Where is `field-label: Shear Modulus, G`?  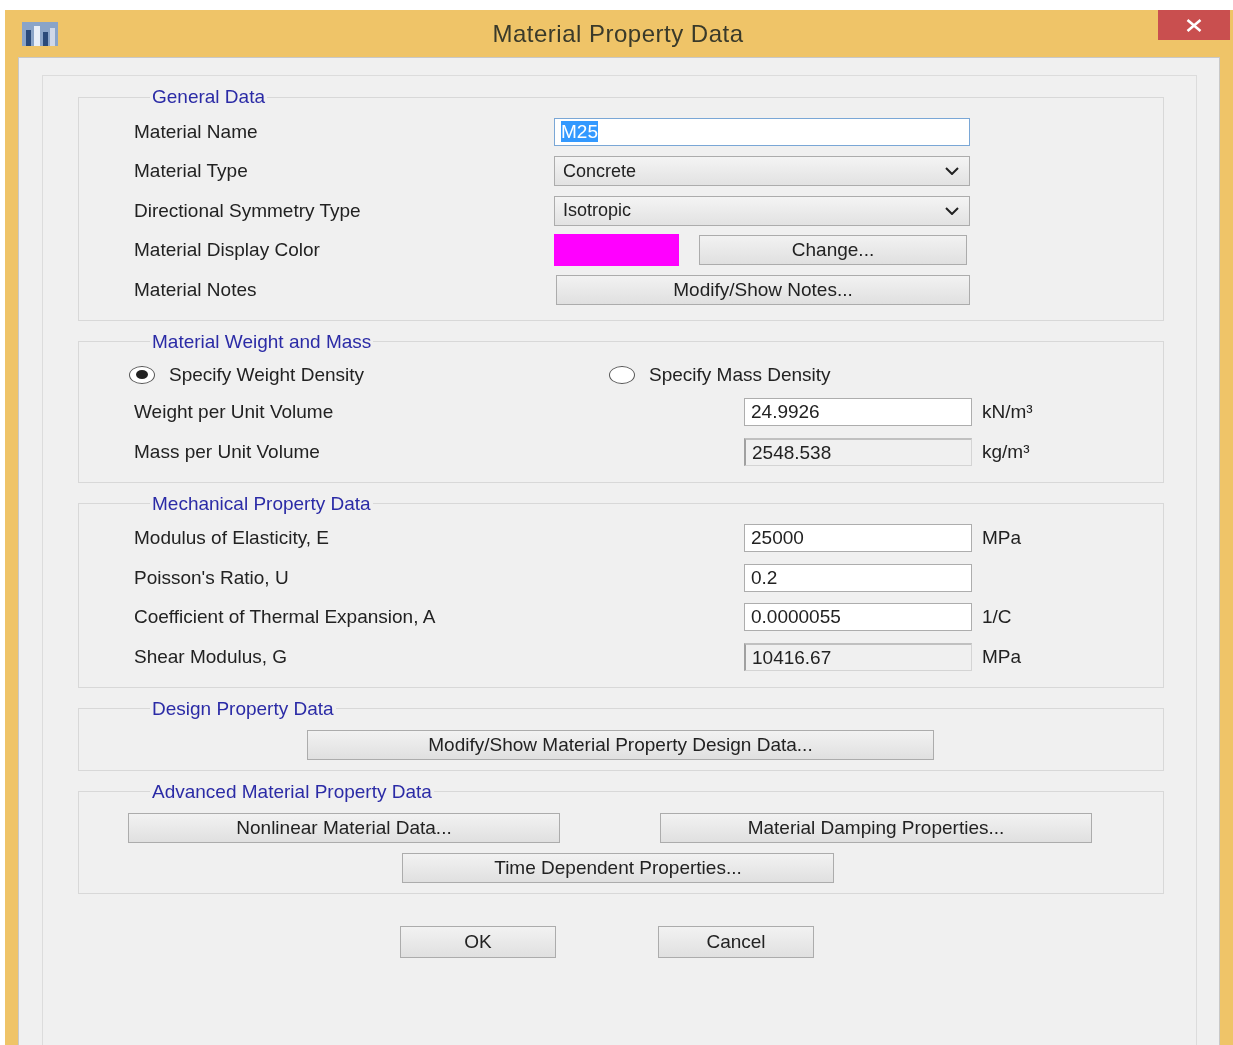
field-label: Shear Modulus, G is located at coordinates (211, 656).